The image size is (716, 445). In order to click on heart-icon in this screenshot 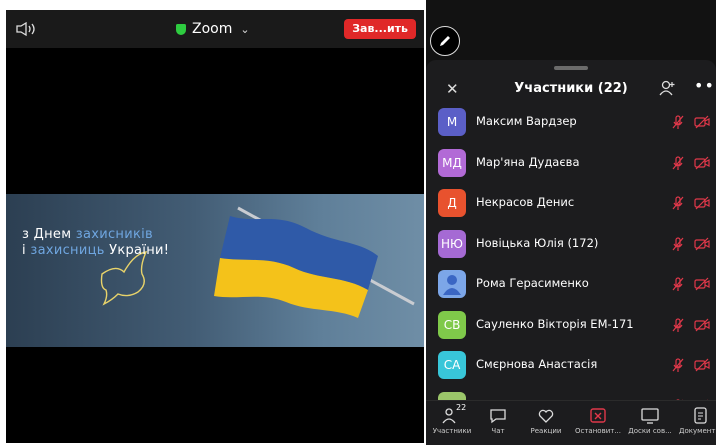, I will do `click(546, 416)`.